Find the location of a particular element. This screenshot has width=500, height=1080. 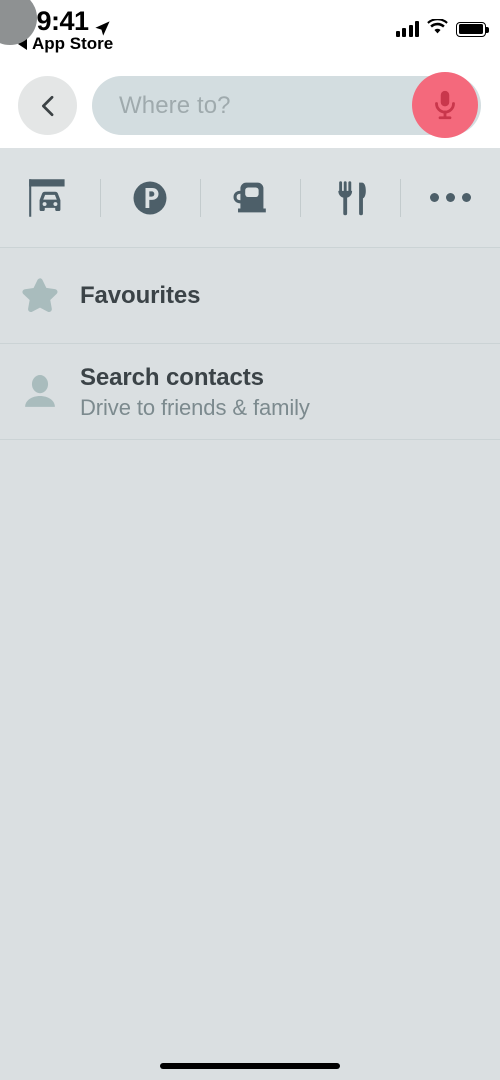

back-to-app-link: App Store is located at coordinates (65, 44).